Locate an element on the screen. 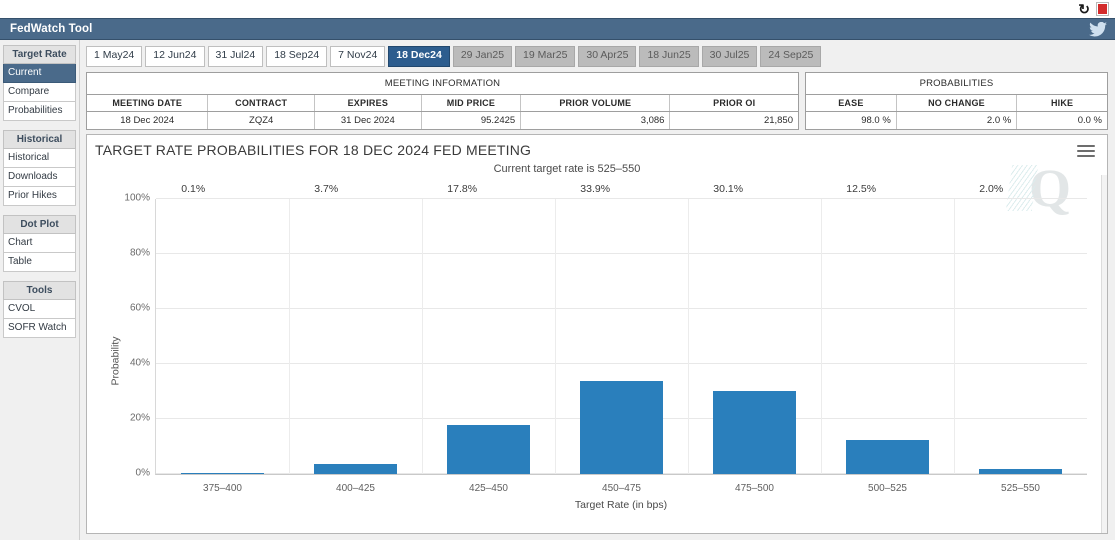 The width and height of the screenshot is (1115, 540). bar: 2.0% is located at coordinates (1020, 328).